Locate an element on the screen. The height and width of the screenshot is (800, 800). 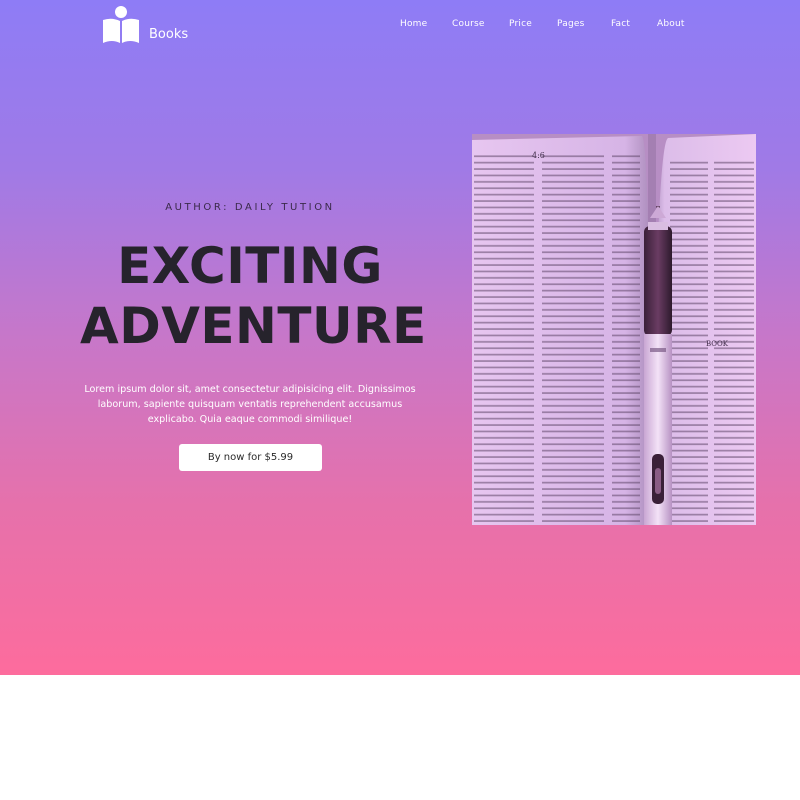
nav-item-home: Home is located at coordinates (413, 24).